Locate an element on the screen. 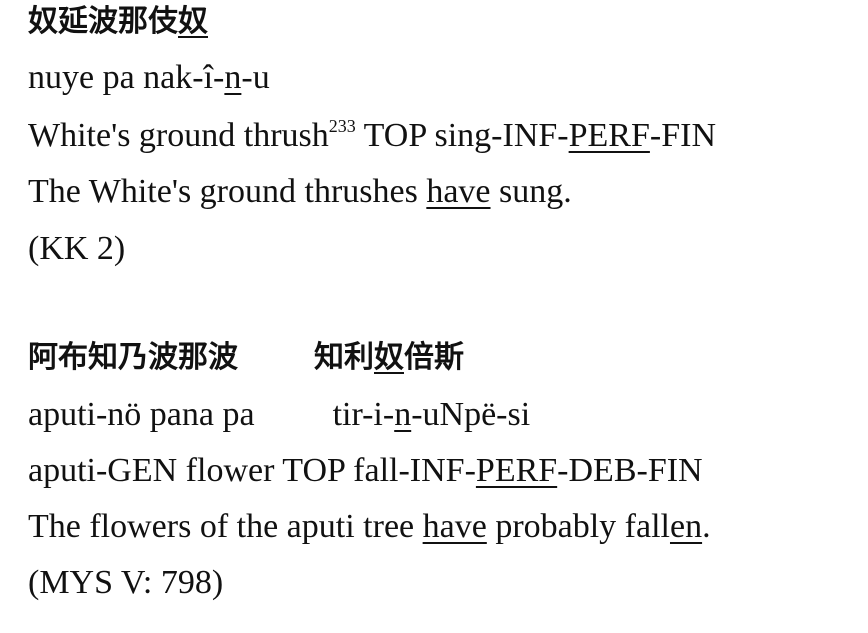 Image resolution: width=868 pixels, height=633 pixels. ex1-source-line: (KK 2) is located at coordinates (77, 248).